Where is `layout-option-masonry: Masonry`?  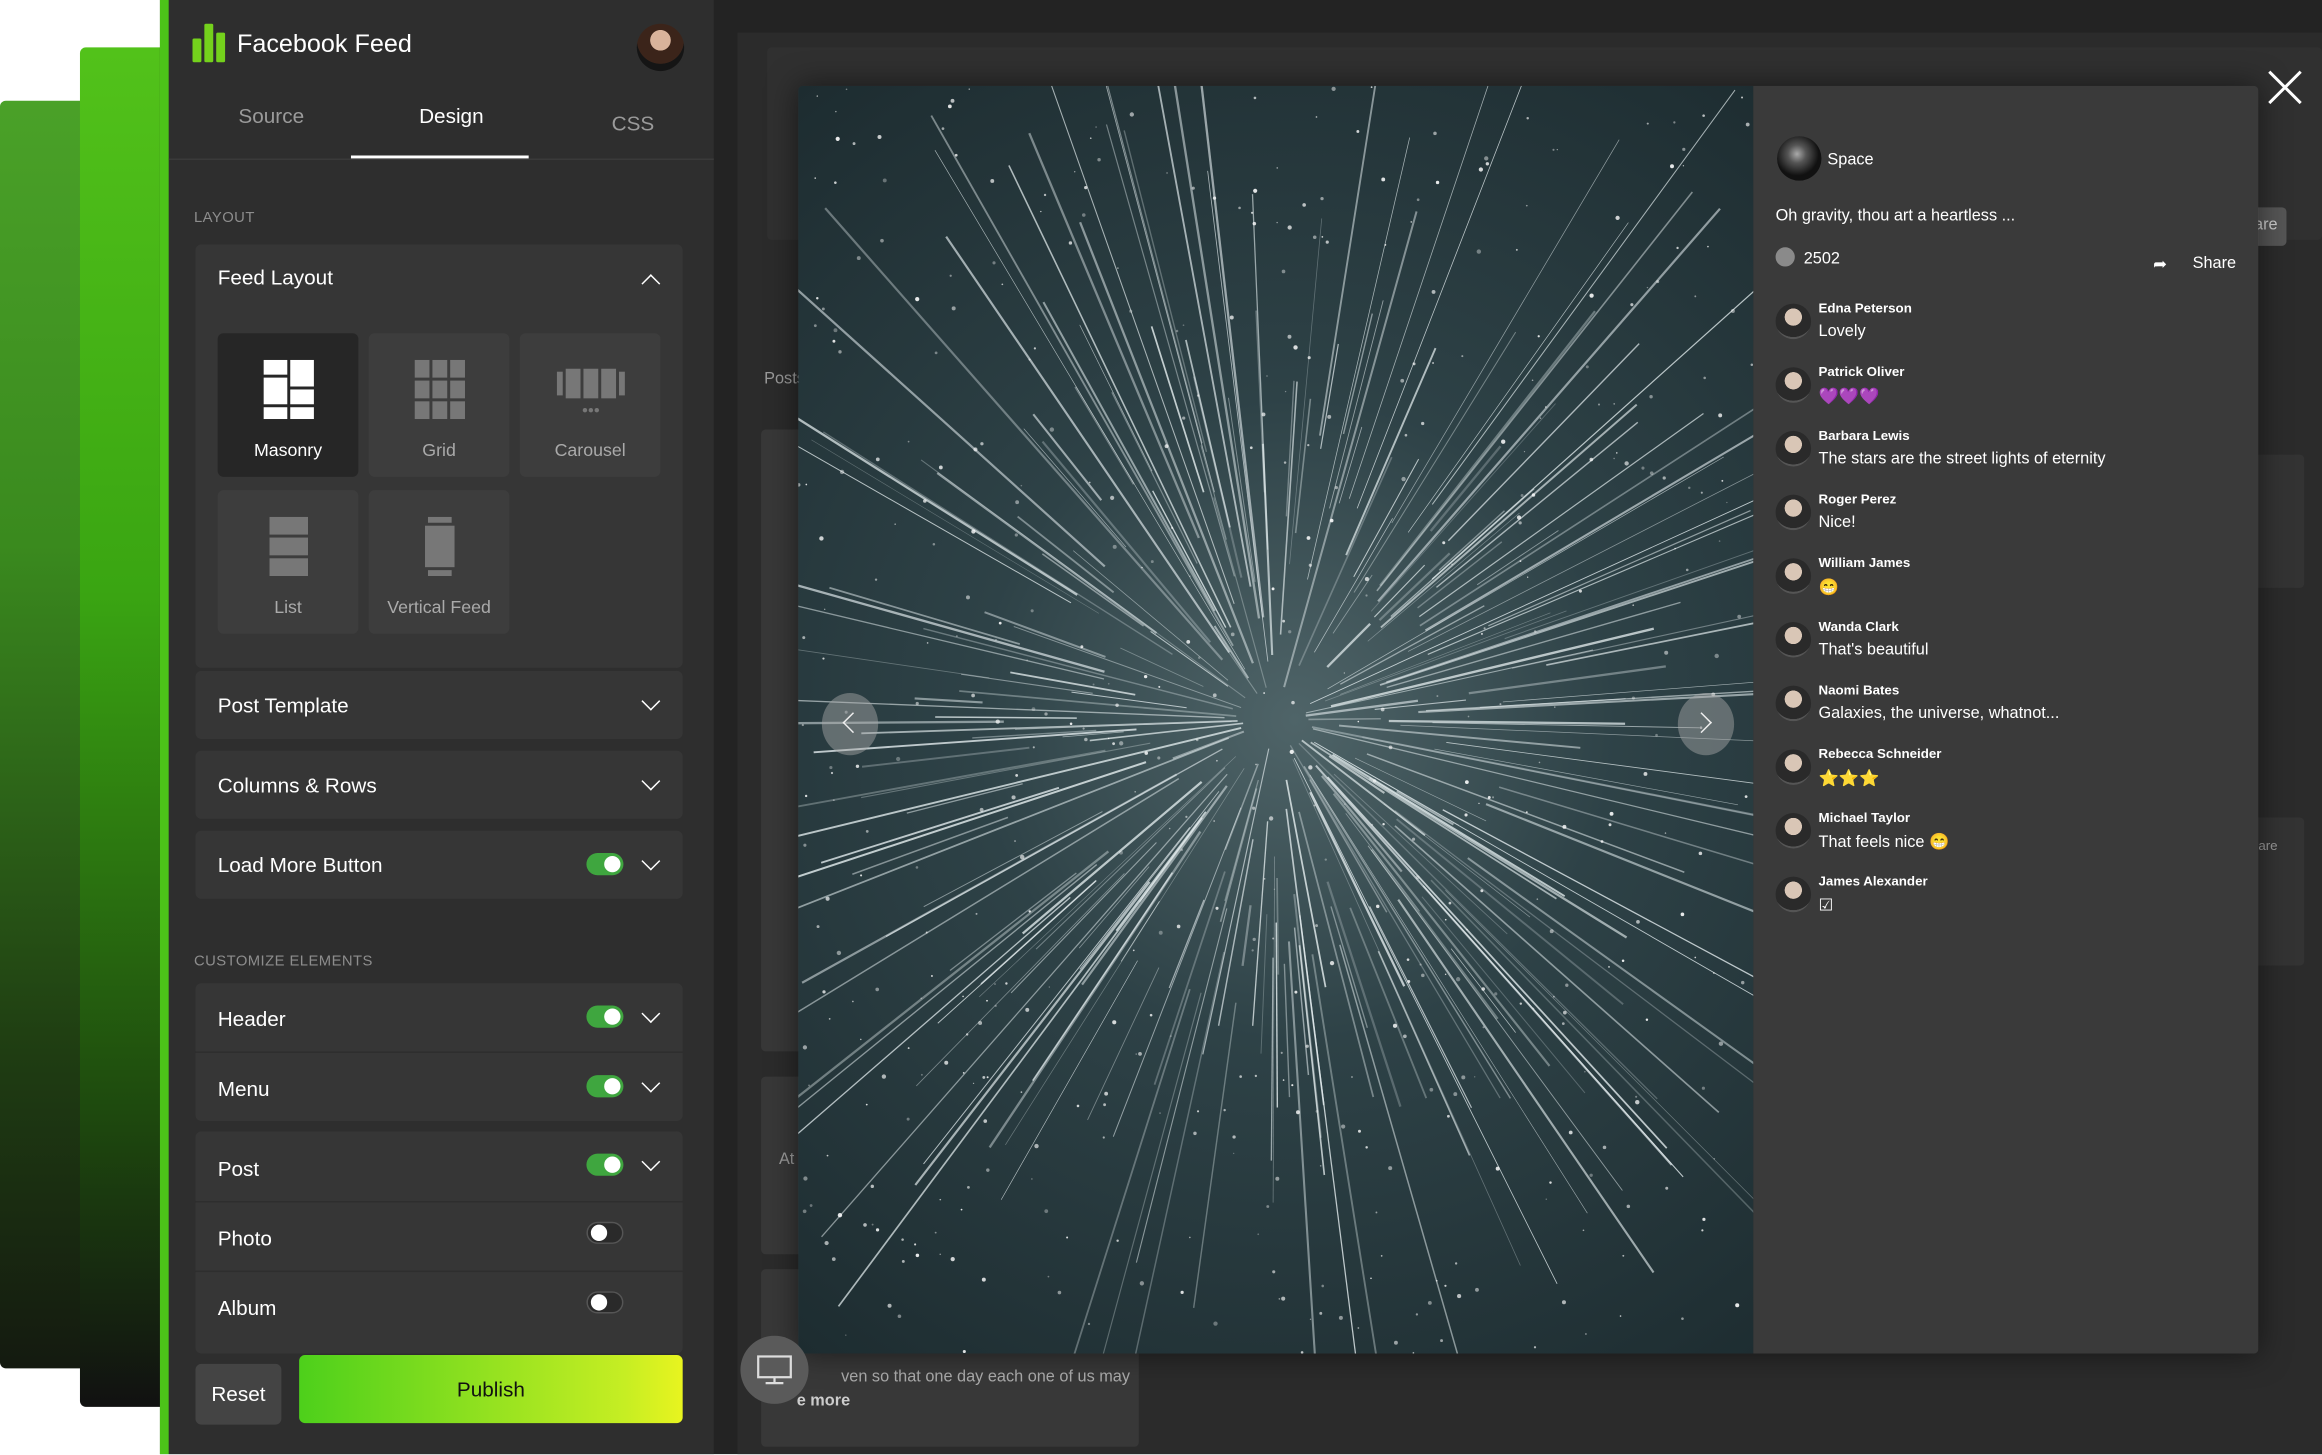 layout-option-masonry: Masonry is located at coordinates (288, 405).